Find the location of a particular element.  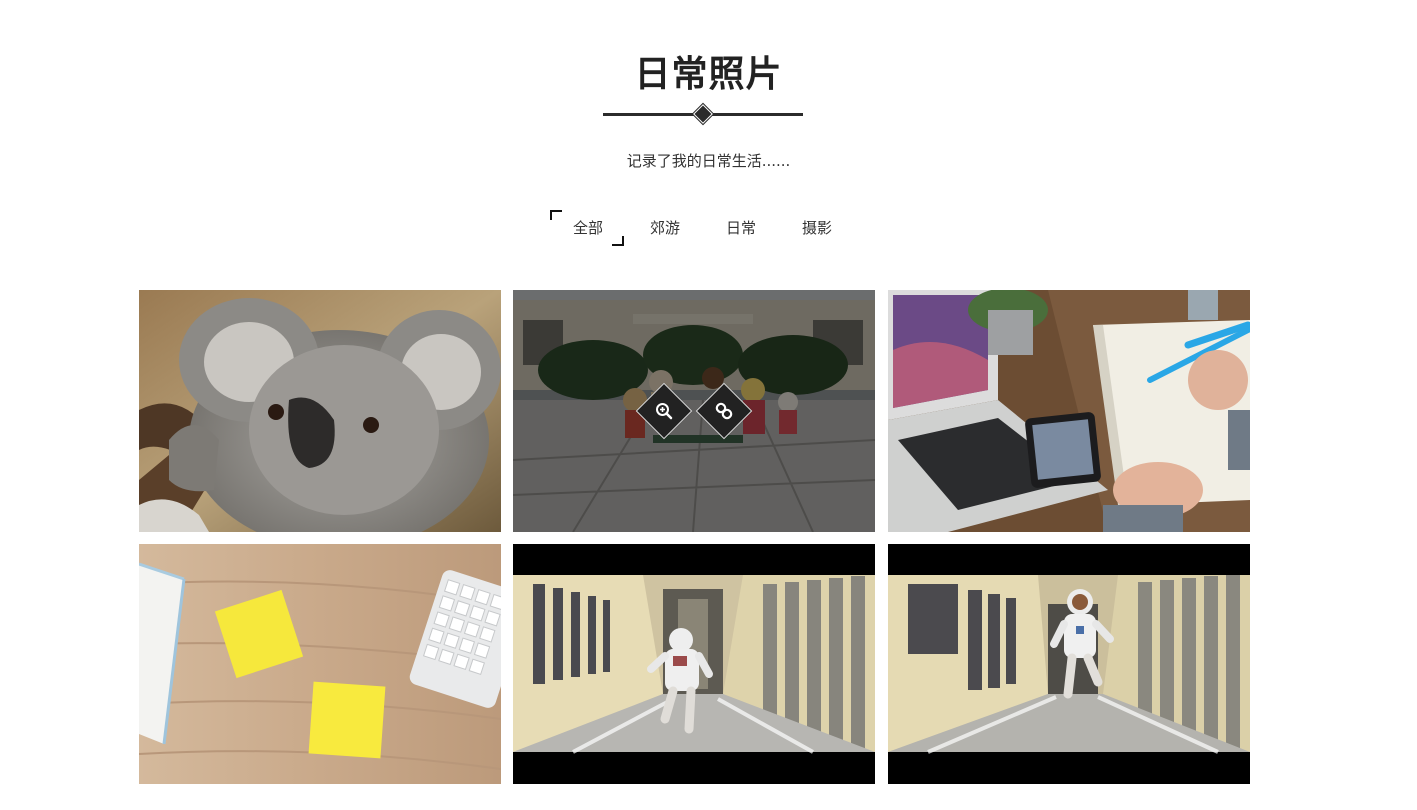

zoom-in-icon is located at coordinates (664, 411).